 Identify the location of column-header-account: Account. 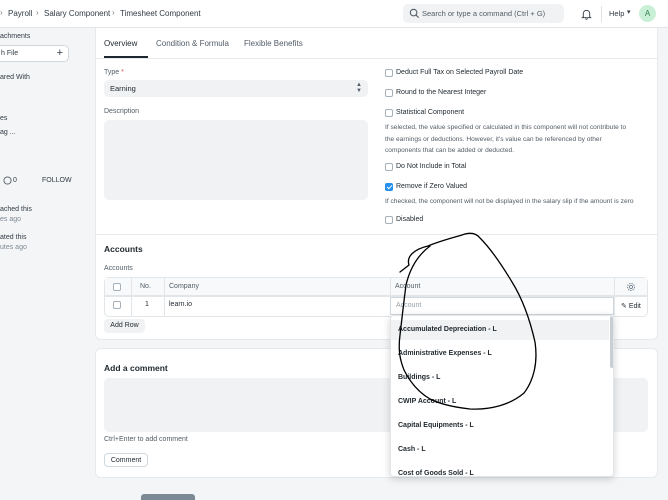
(408, 286).